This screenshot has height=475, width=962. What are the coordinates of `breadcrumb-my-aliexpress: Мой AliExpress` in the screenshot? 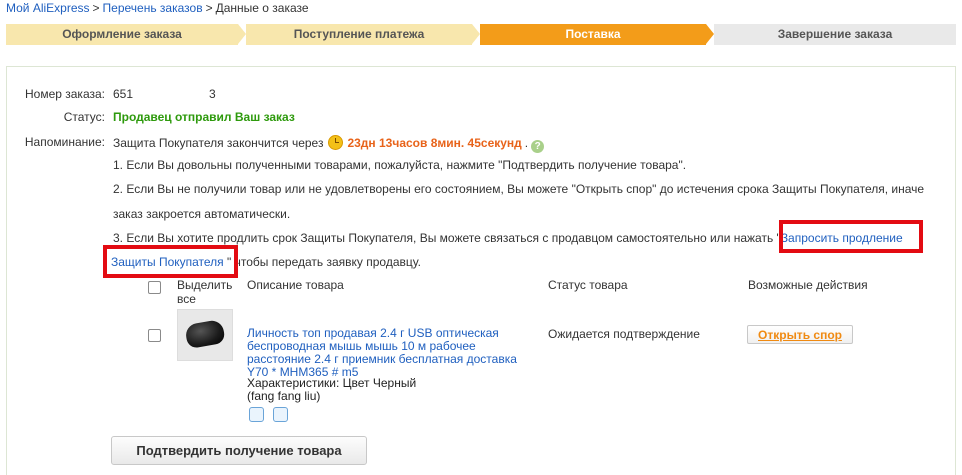 It's located at (48, 8).